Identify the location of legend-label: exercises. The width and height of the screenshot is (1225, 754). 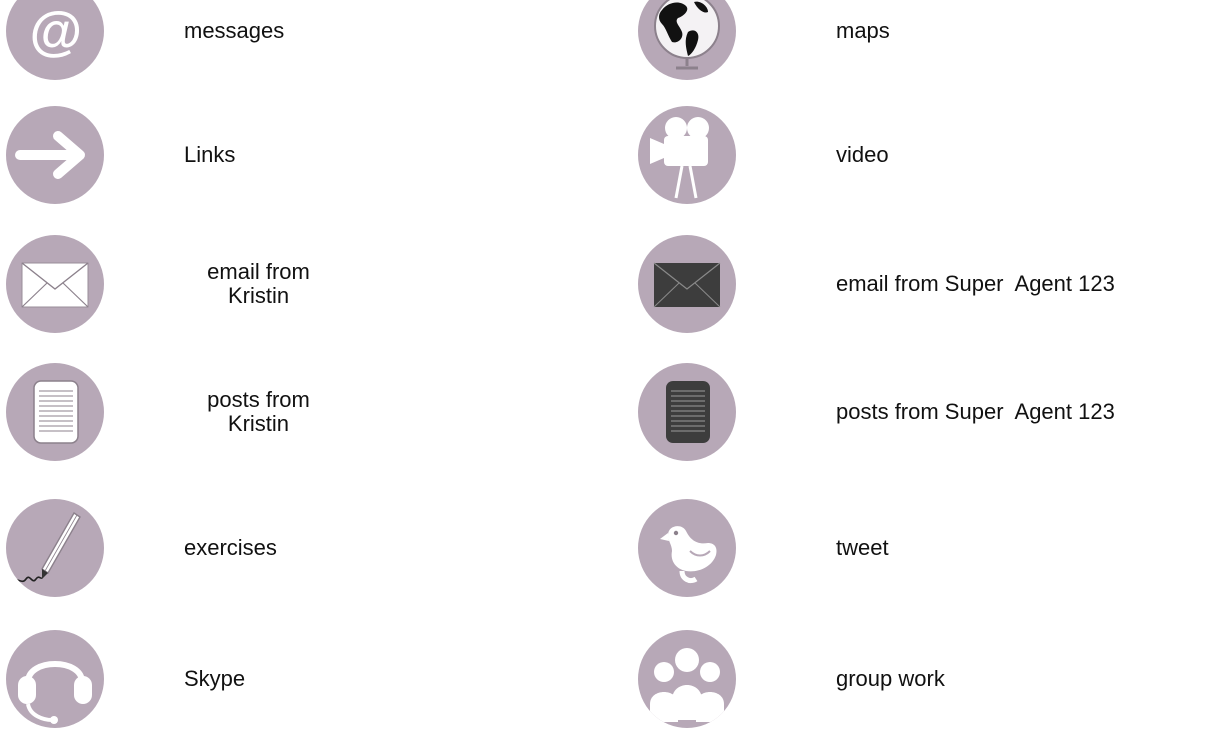
(230, 547).